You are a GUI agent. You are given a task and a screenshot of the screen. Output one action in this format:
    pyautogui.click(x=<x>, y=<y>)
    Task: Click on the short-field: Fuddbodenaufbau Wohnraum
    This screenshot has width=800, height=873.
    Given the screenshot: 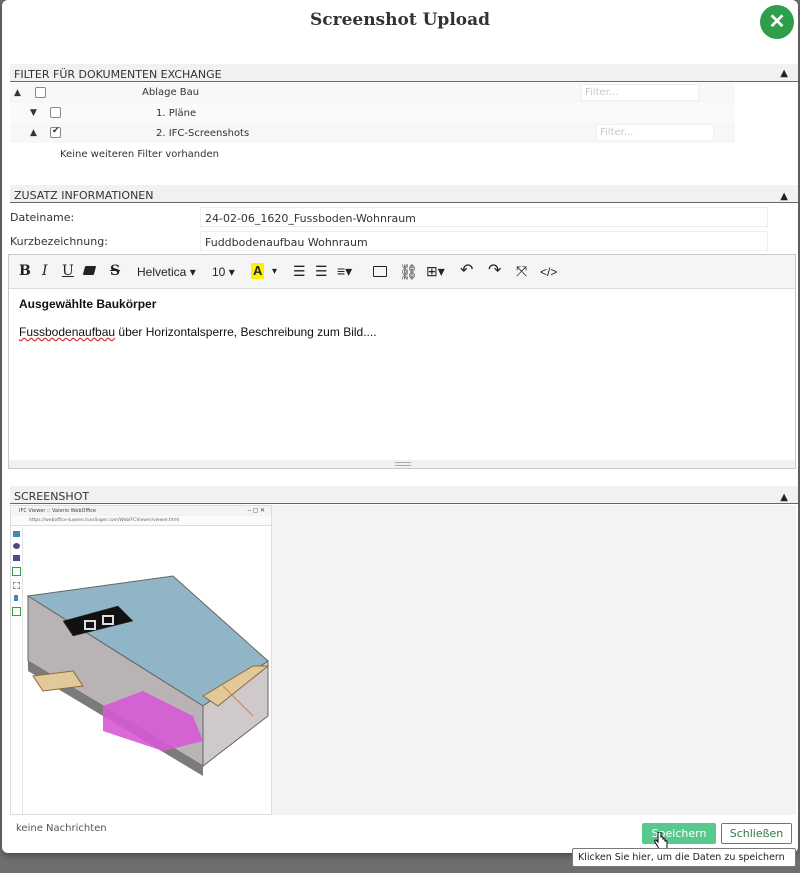 What is the action you would take?
    pyautogui.click(x=484, y=241)
    